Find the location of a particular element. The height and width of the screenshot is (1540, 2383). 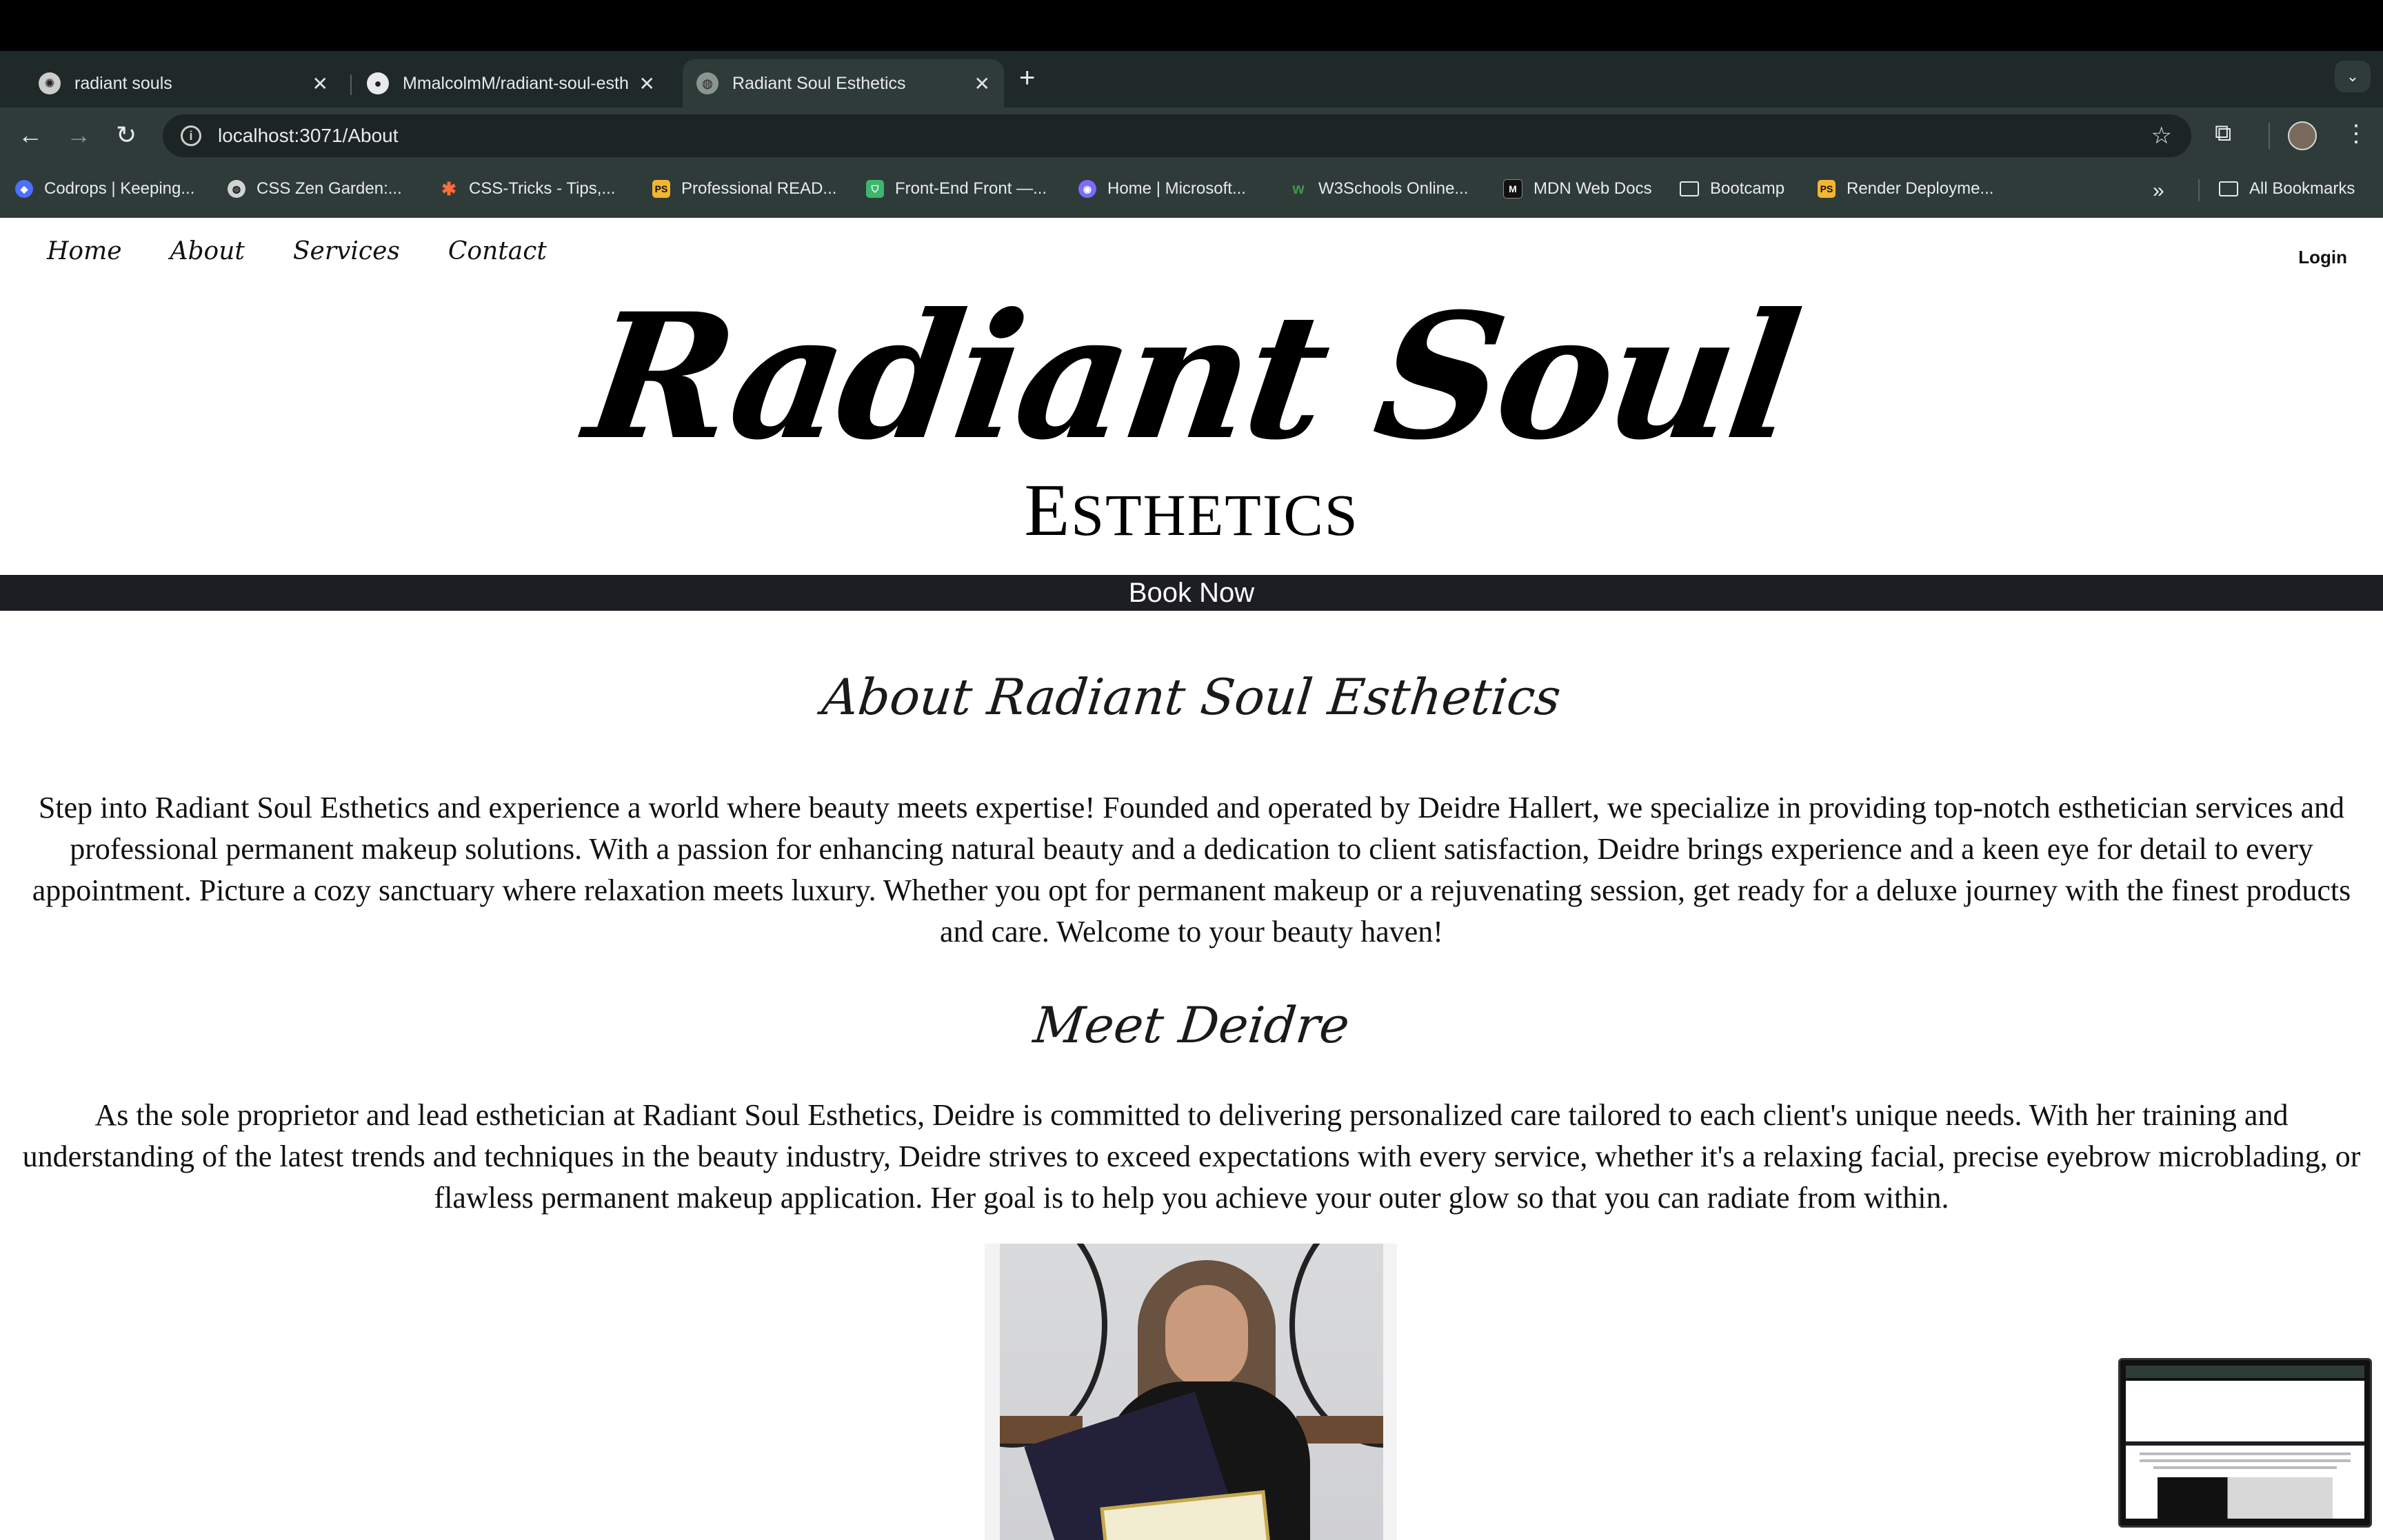

github-icon: ● is located at coordinates (378, 83).